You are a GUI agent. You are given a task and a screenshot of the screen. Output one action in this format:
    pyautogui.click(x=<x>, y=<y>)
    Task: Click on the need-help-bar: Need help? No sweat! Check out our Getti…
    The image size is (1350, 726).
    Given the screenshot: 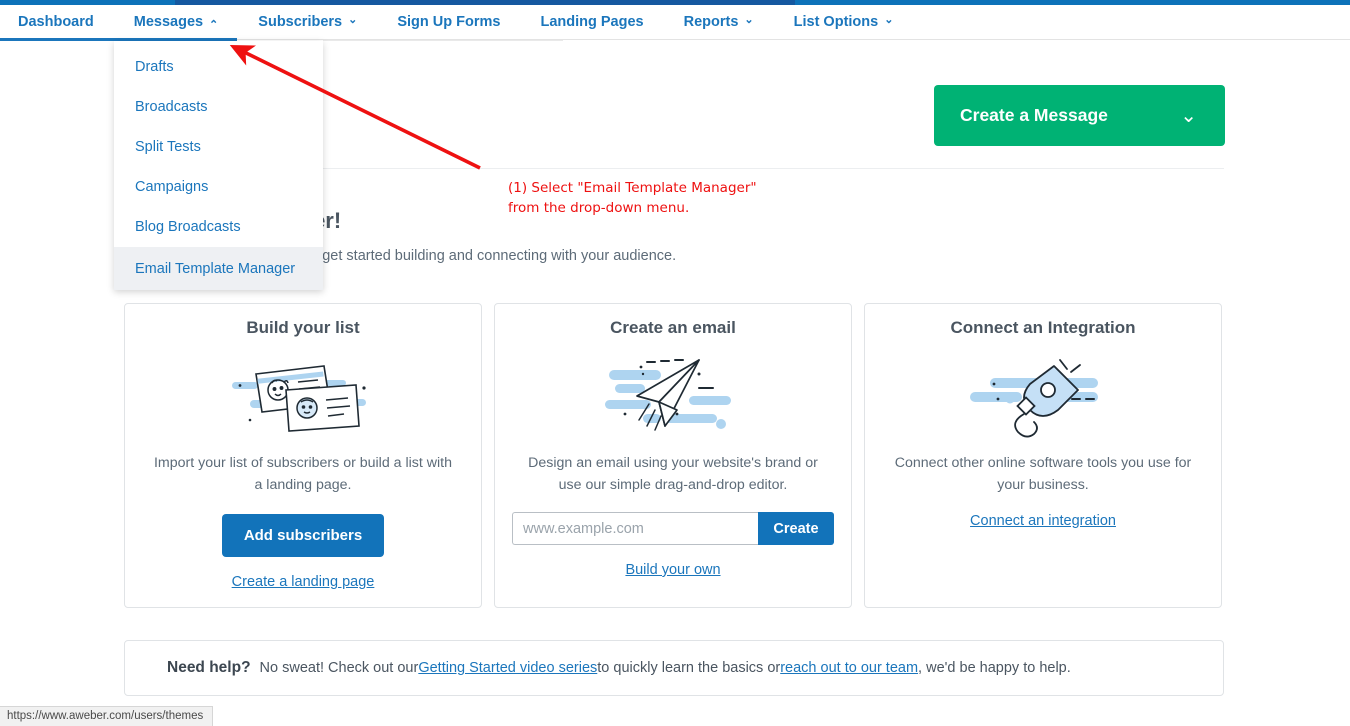 What is the action you would take?
    pyautogui.click(x=674, y=668)
    